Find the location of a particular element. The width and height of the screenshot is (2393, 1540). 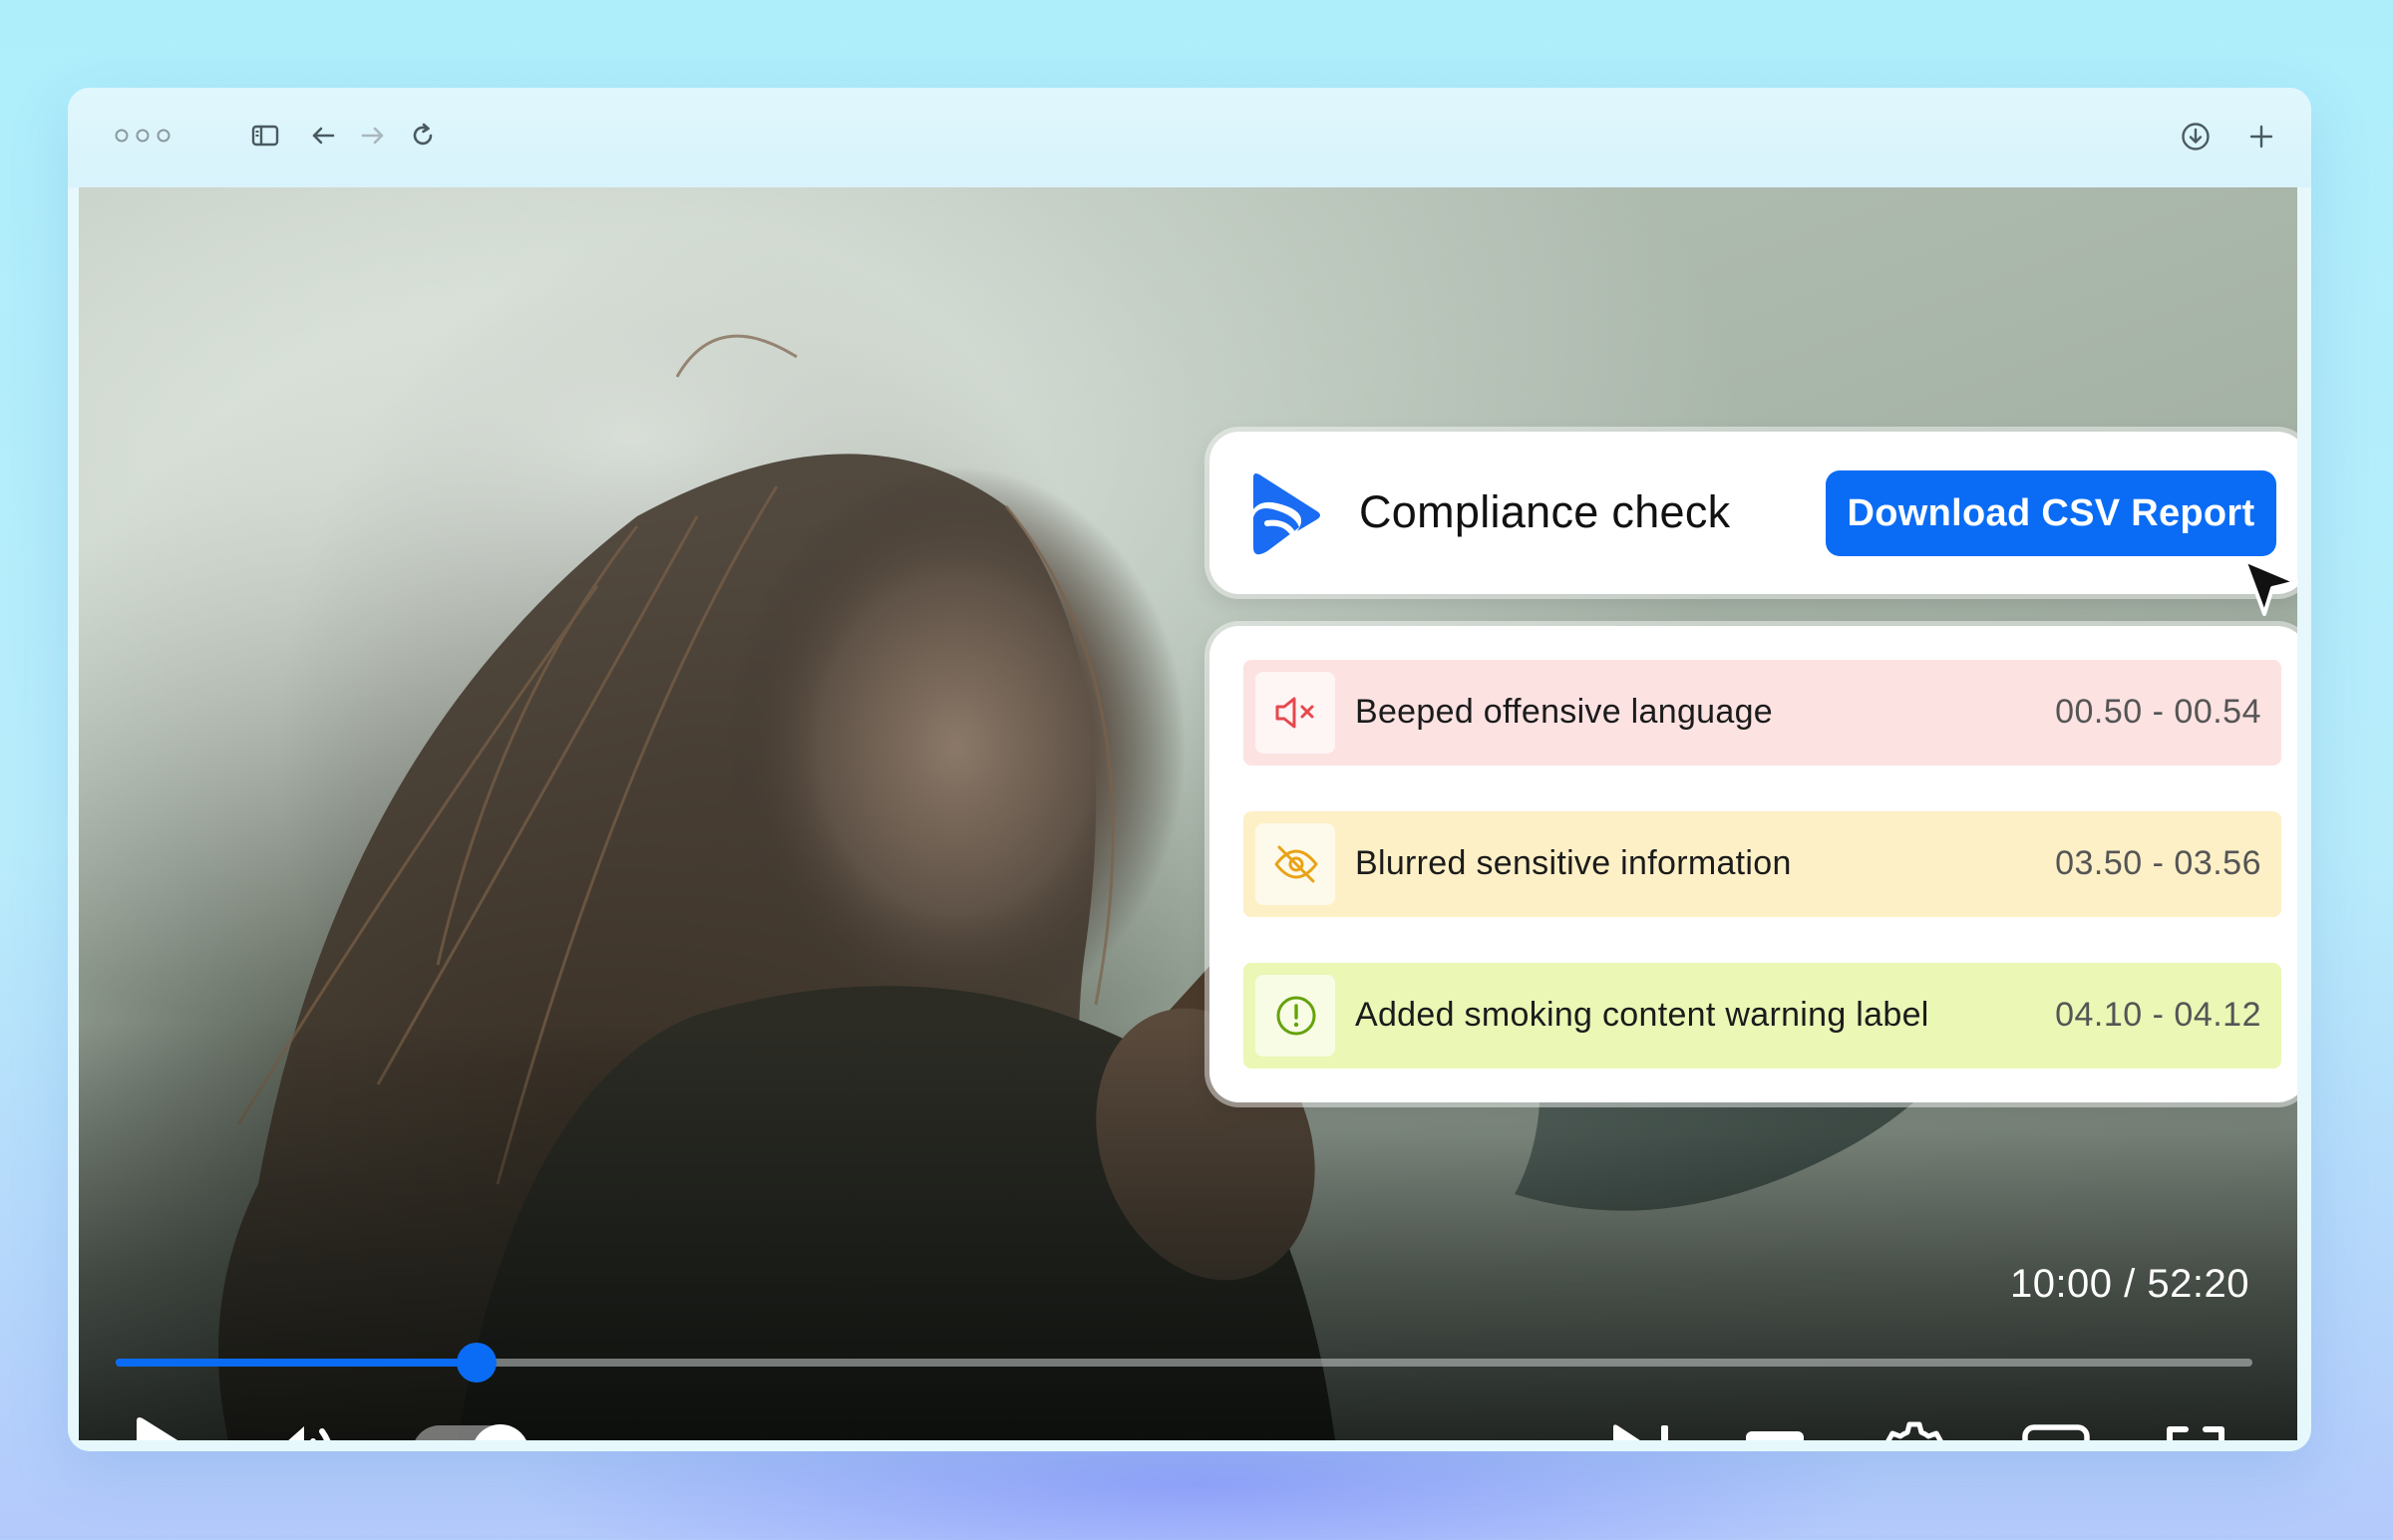

progress-bar is located at coordinates (1184, 1363).